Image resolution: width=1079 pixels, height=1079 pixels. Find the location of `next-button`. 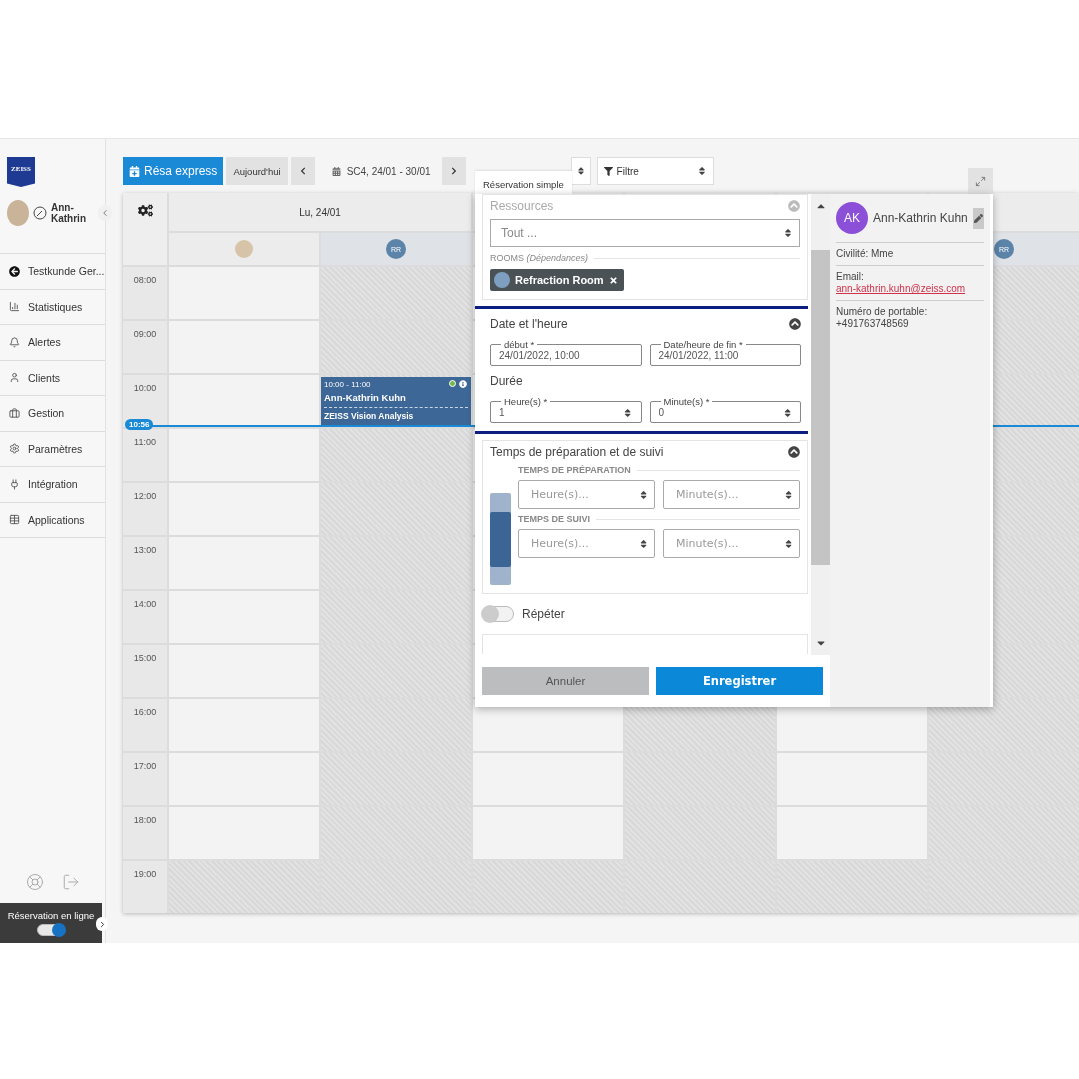

next-button is located at coordinates (453, 171).